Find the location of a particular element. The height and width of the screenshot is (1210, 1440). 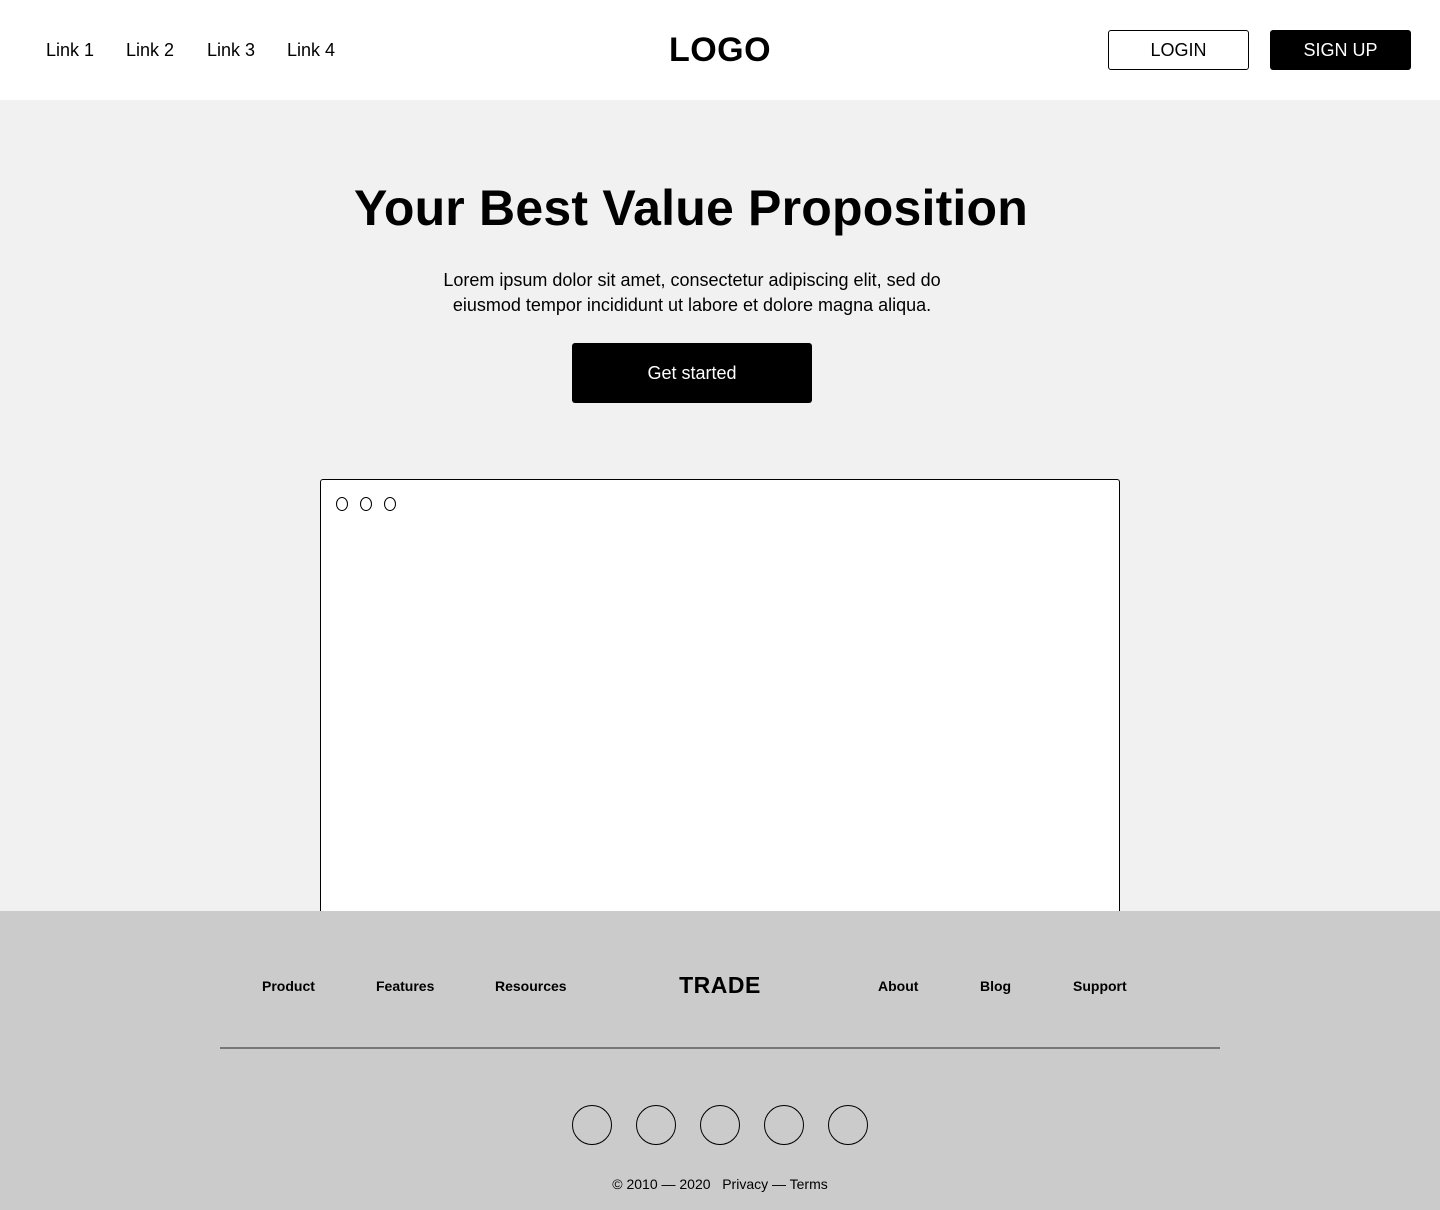

login-button: LOGIN is located at coordinates (1178, 50).